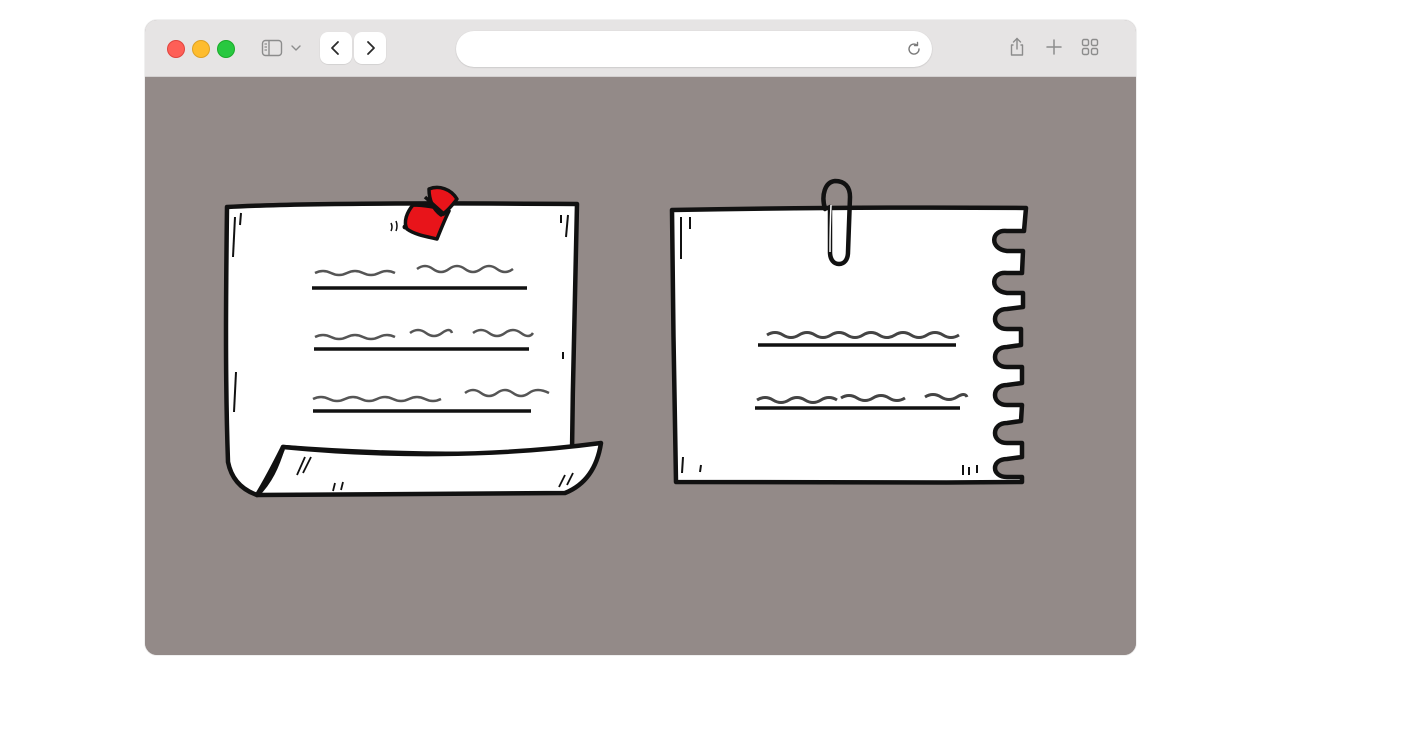 The width and height of the screenshot is (1414, 741). I want to click on pinned-note-illustration, so click(413, 349).